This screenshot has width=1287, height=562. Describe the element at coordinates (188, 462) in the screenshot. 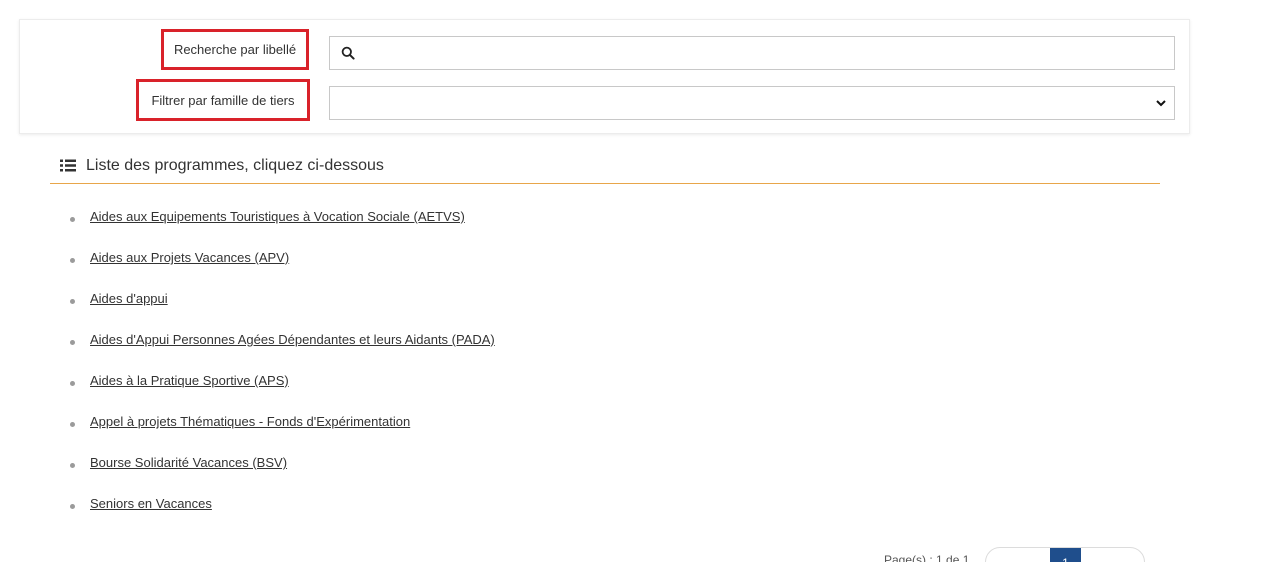

I see `program-link: Bourse Solidarité Vacances (BSV)` at that location.